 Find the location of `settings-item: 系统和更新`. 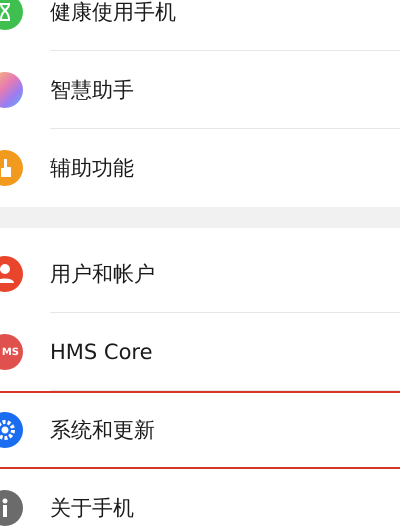

settings-item: 系统和更新 is located at coordinates (200, 430).